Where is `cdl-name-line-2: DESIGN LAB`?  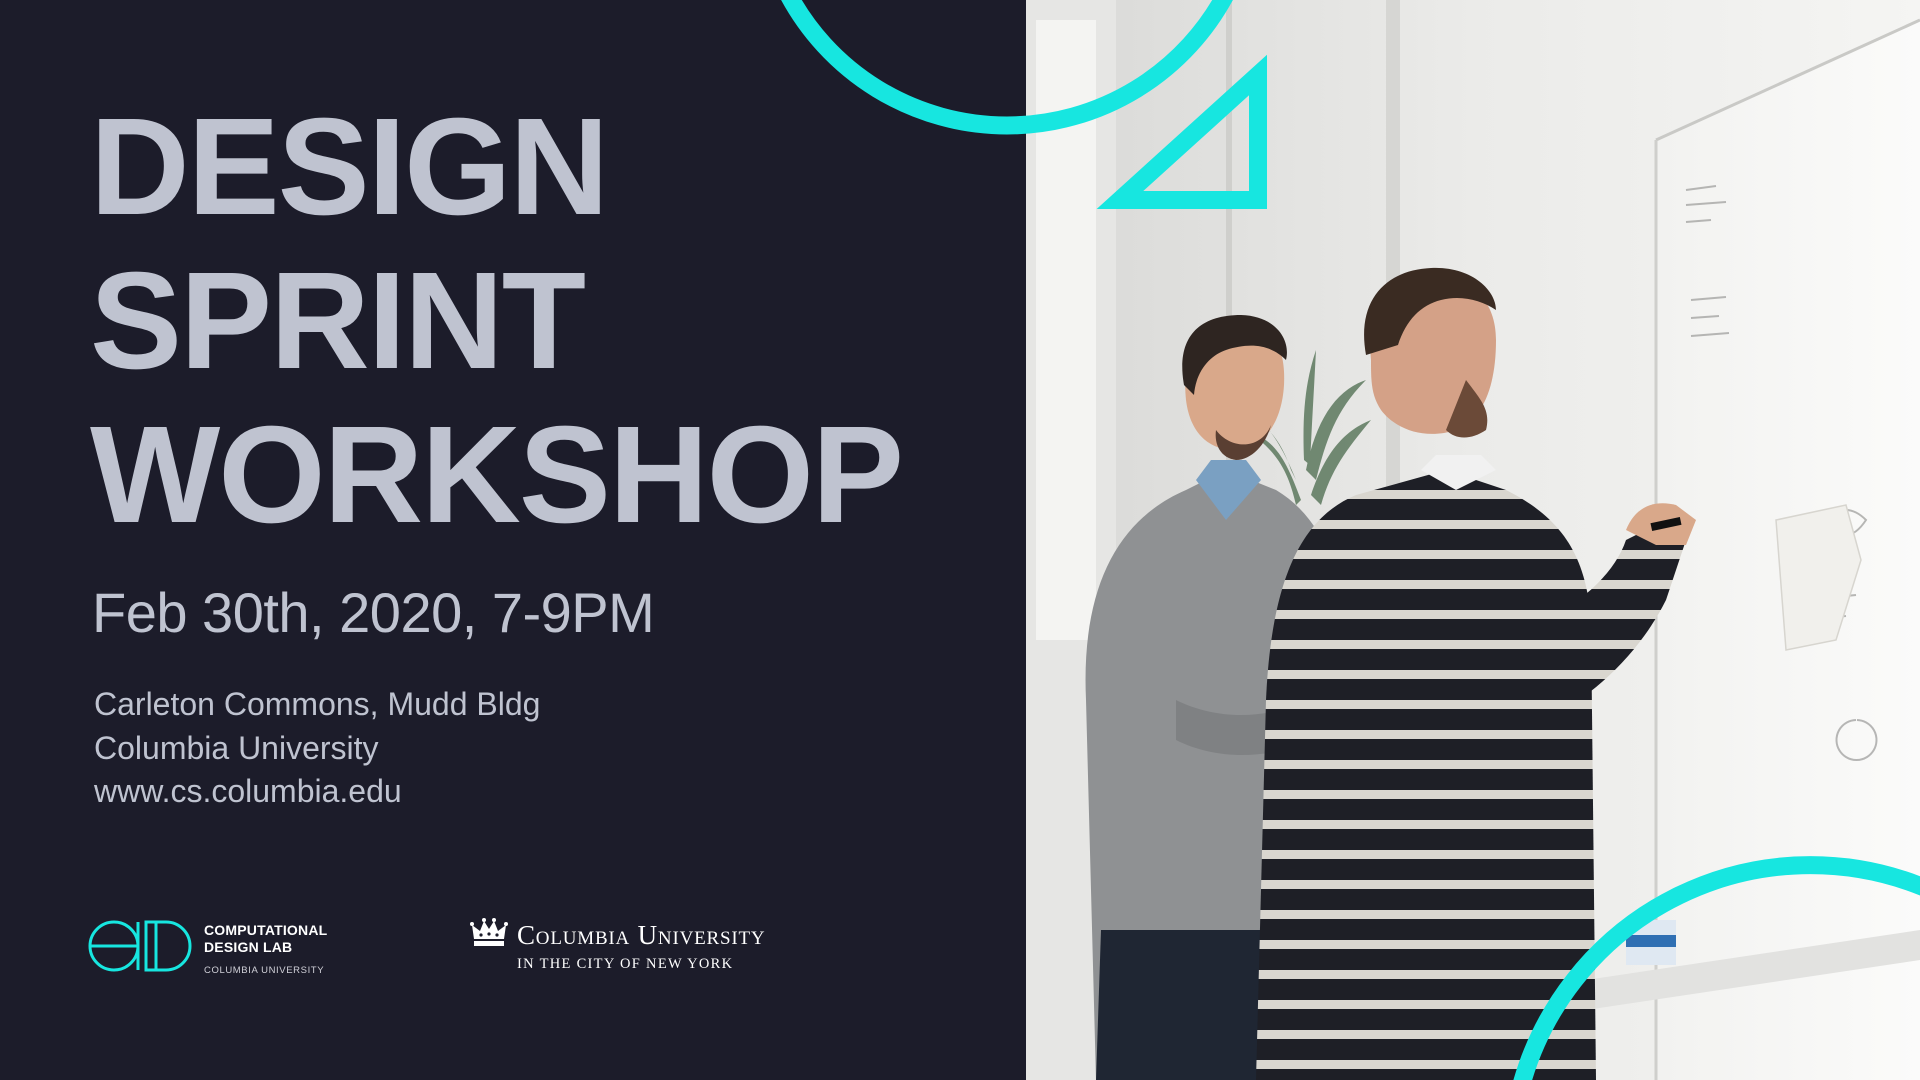
cdl-name-line-2: DESIGN LAB is located at coordinates (248, 947).